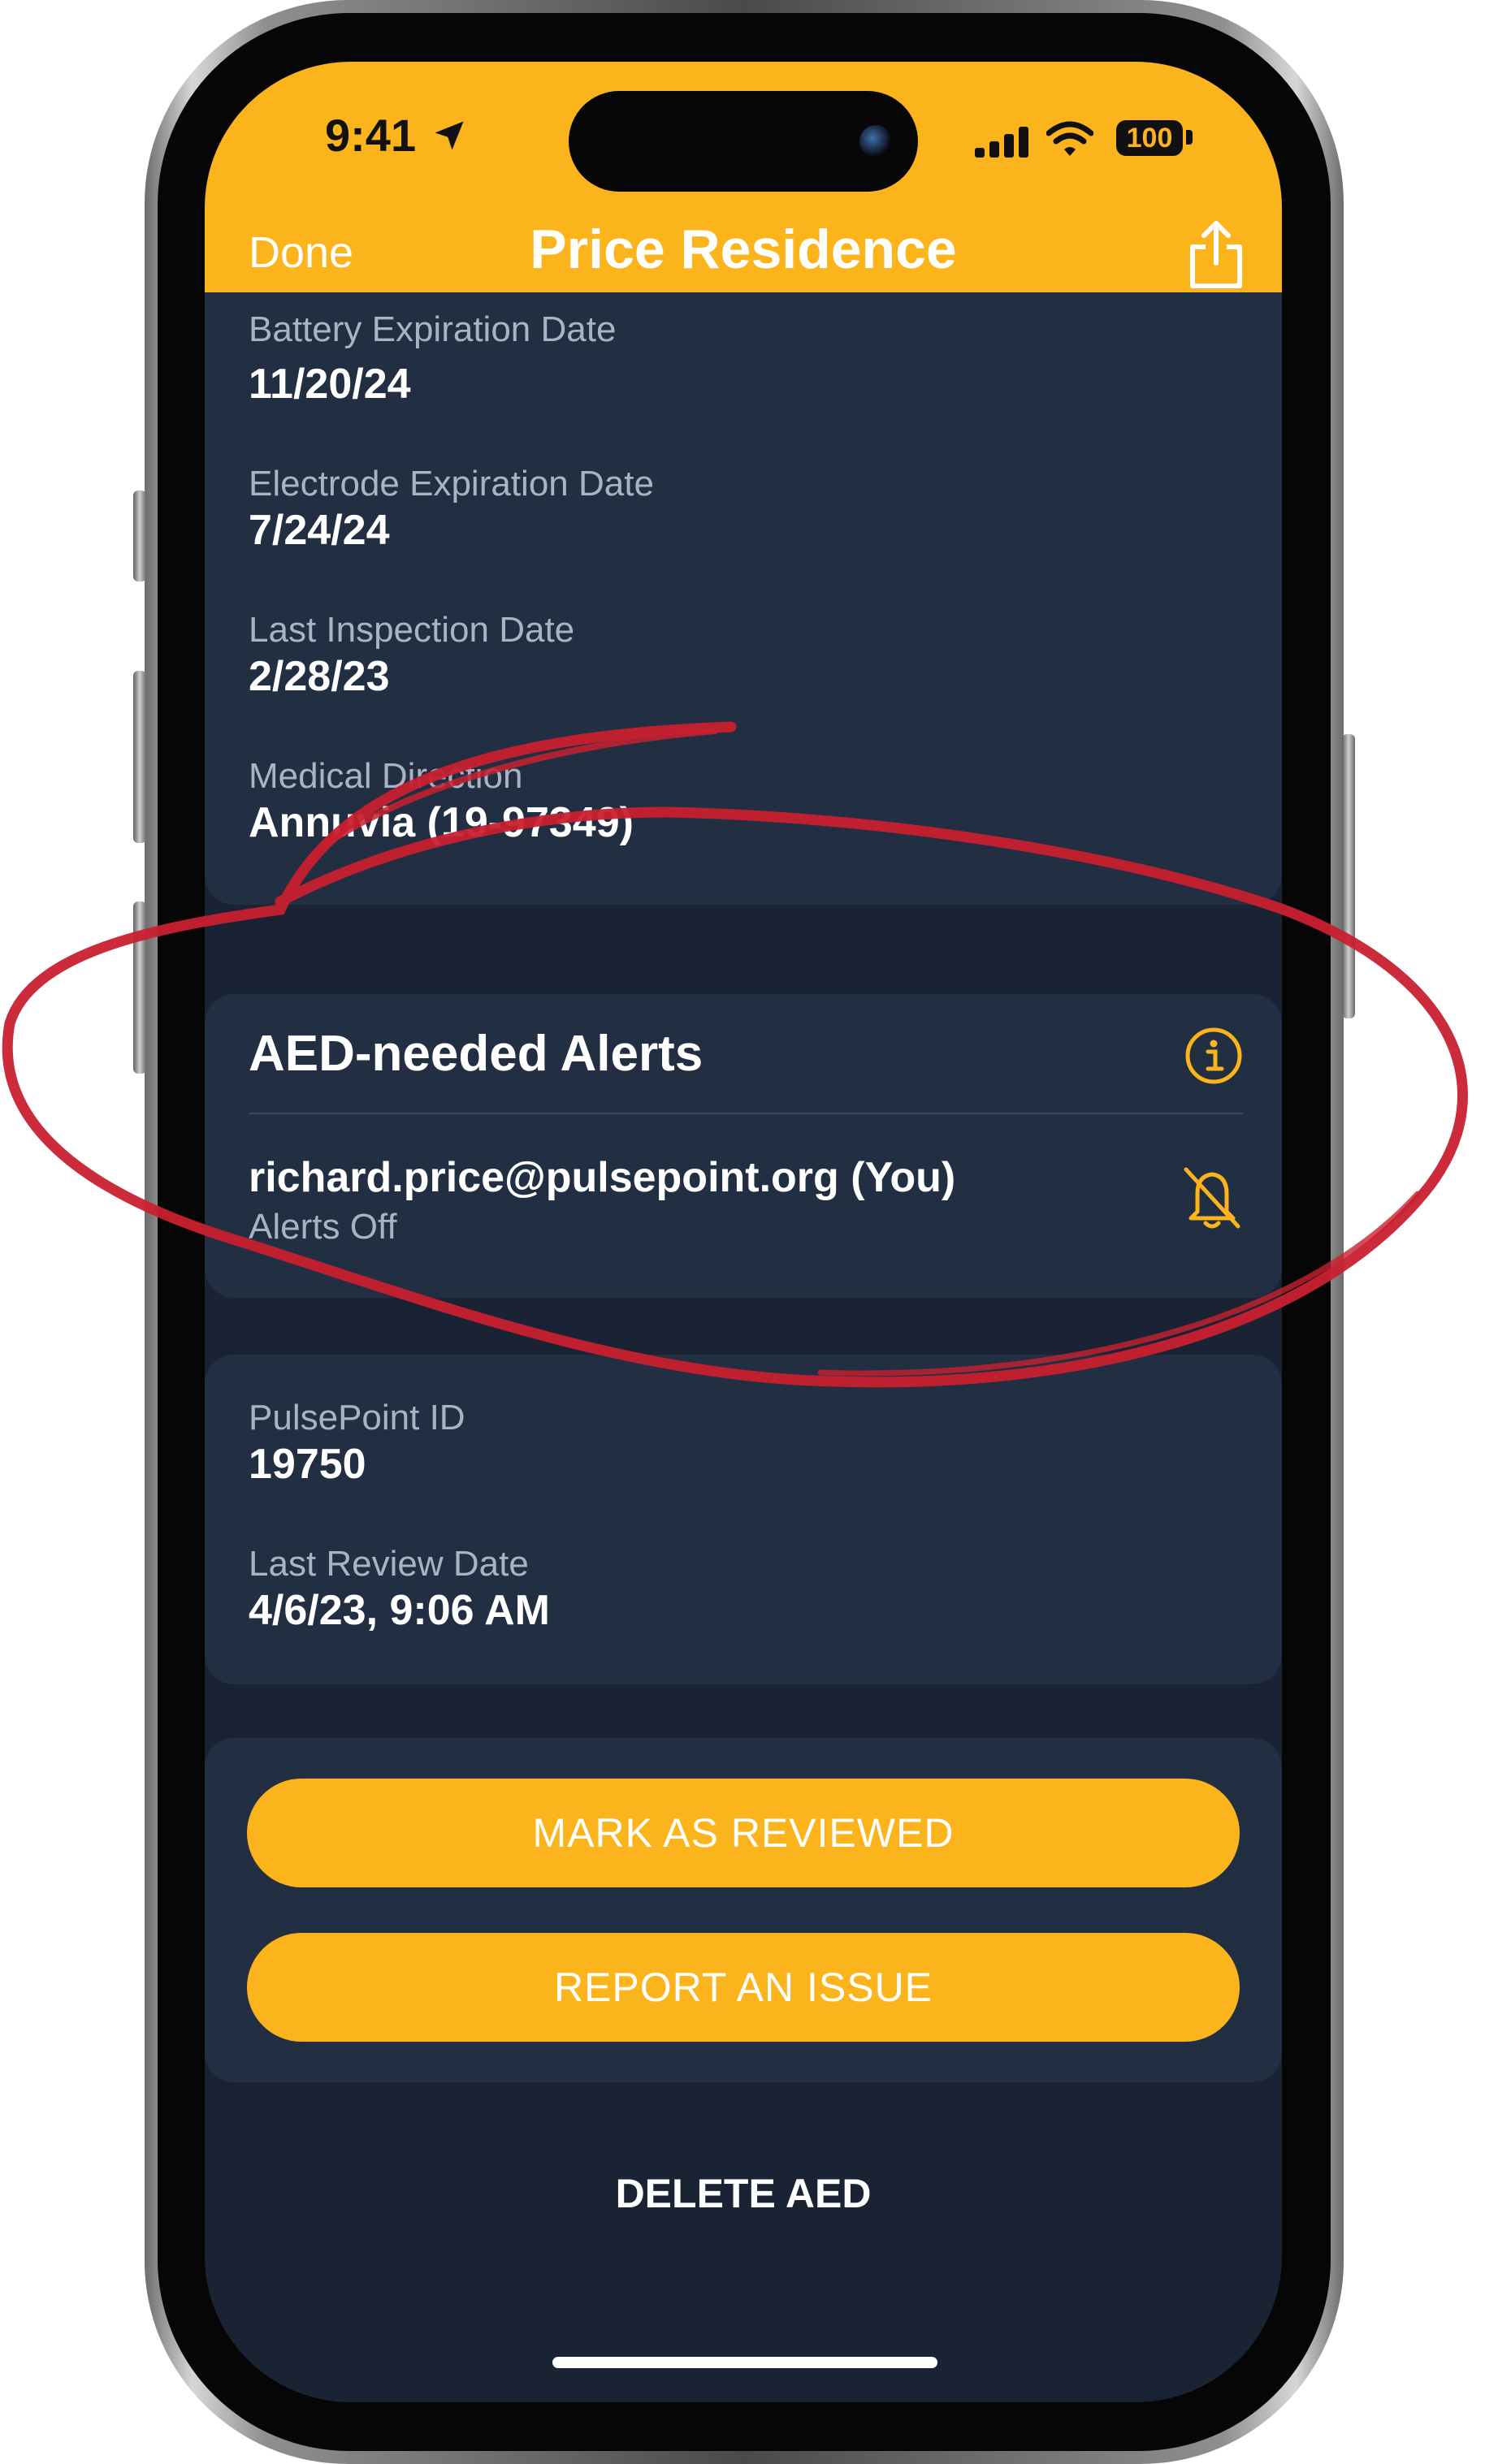  Describe the element at coordinates (875, 141) in the screenshot. I see `camera-icon` at that location.